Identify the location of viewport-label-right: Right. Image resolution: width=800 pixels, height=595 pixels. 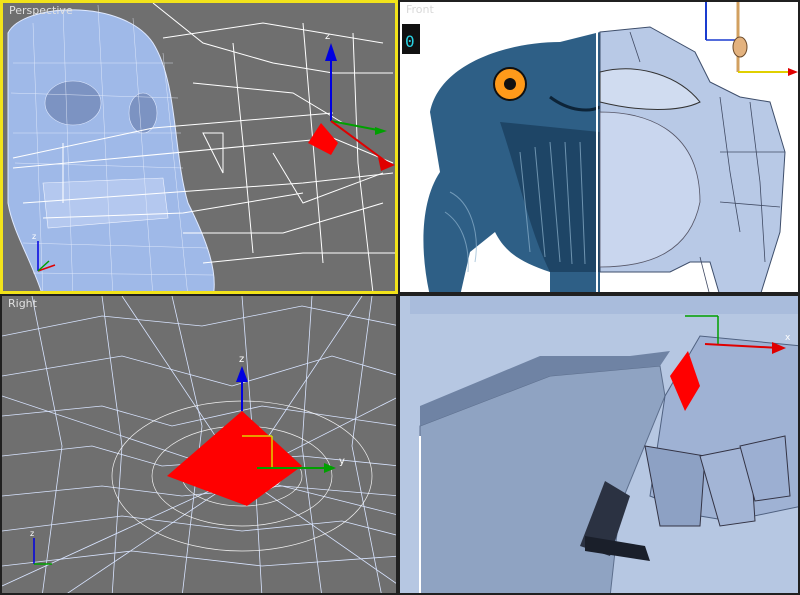
(22, 303).